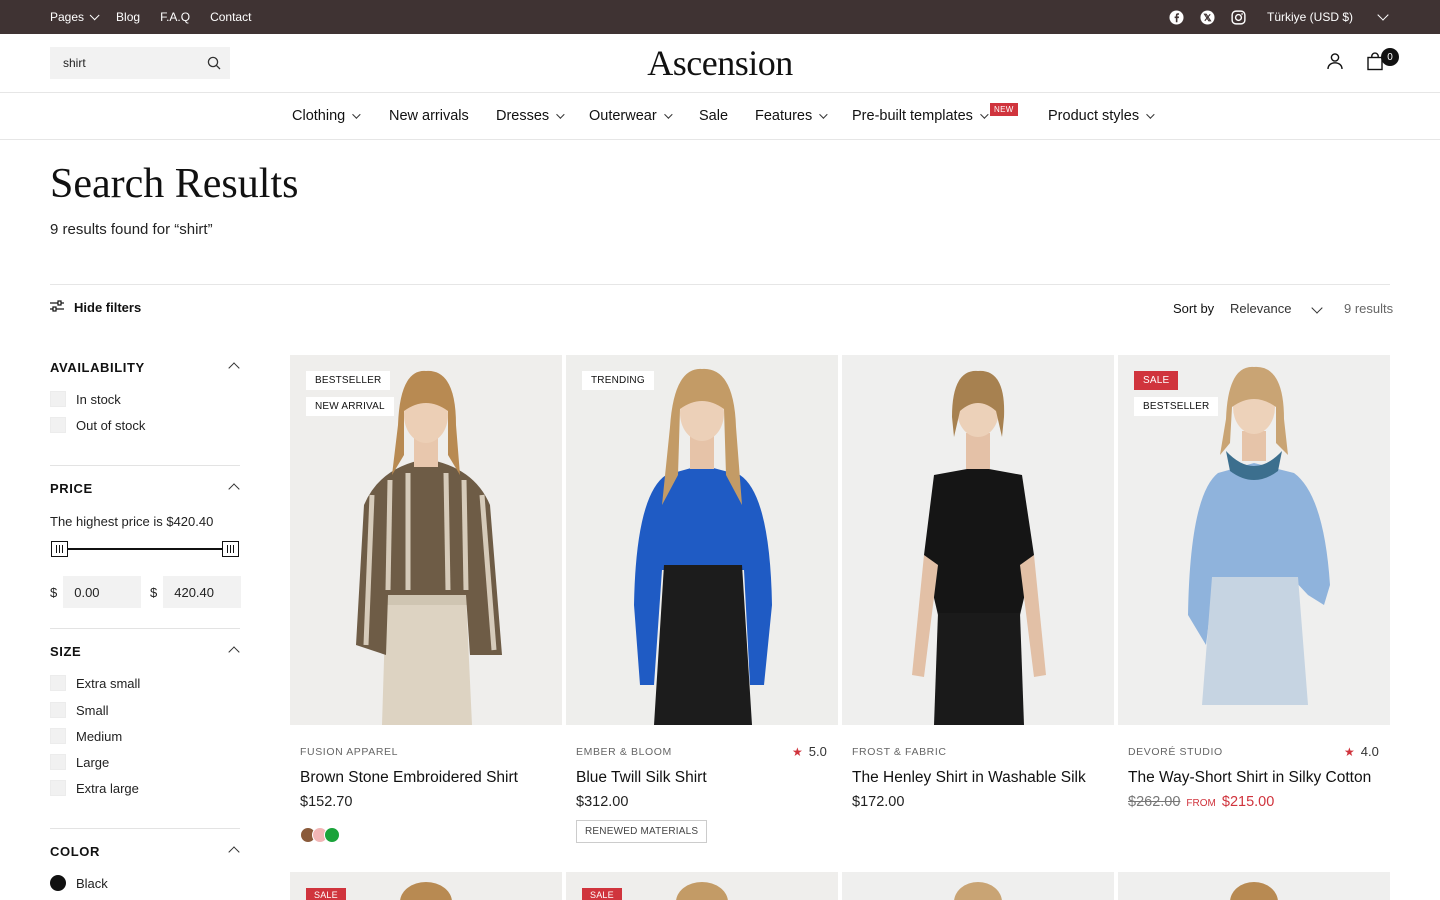 The image size is (1440, 900). Describe the element at coordinates (1260, 308) in the screenshot. I see `sort-select: Relevance` at that location.